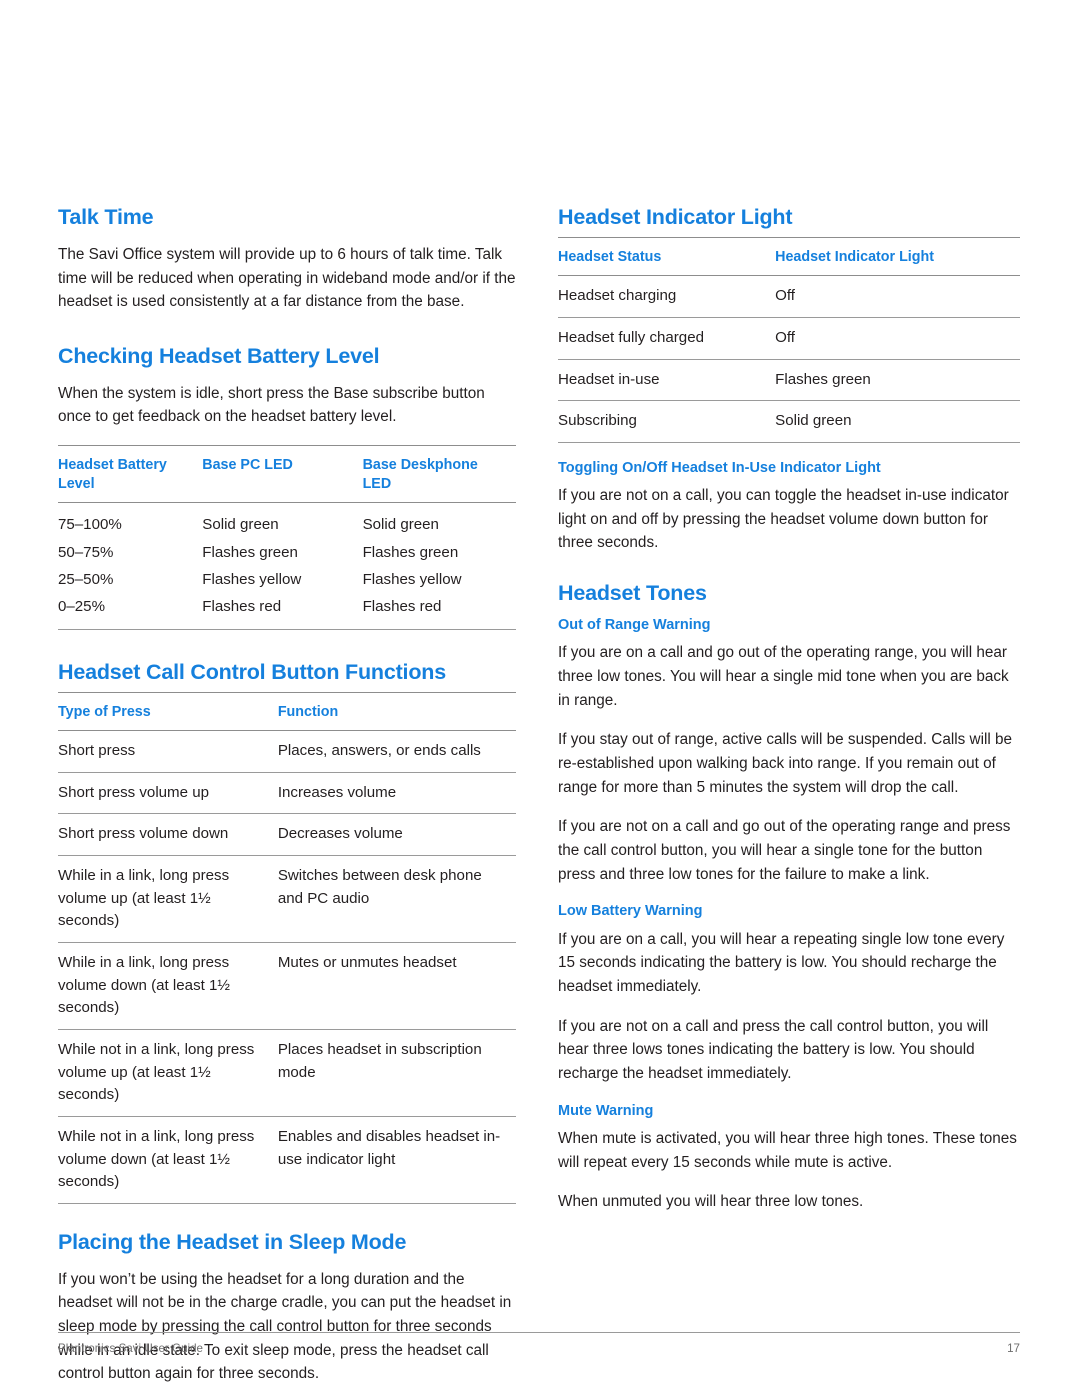  Describe the element at coordinates (396, 751) in the screenshot. I see `cell-function: Places, answers, or ends calls` at that location.